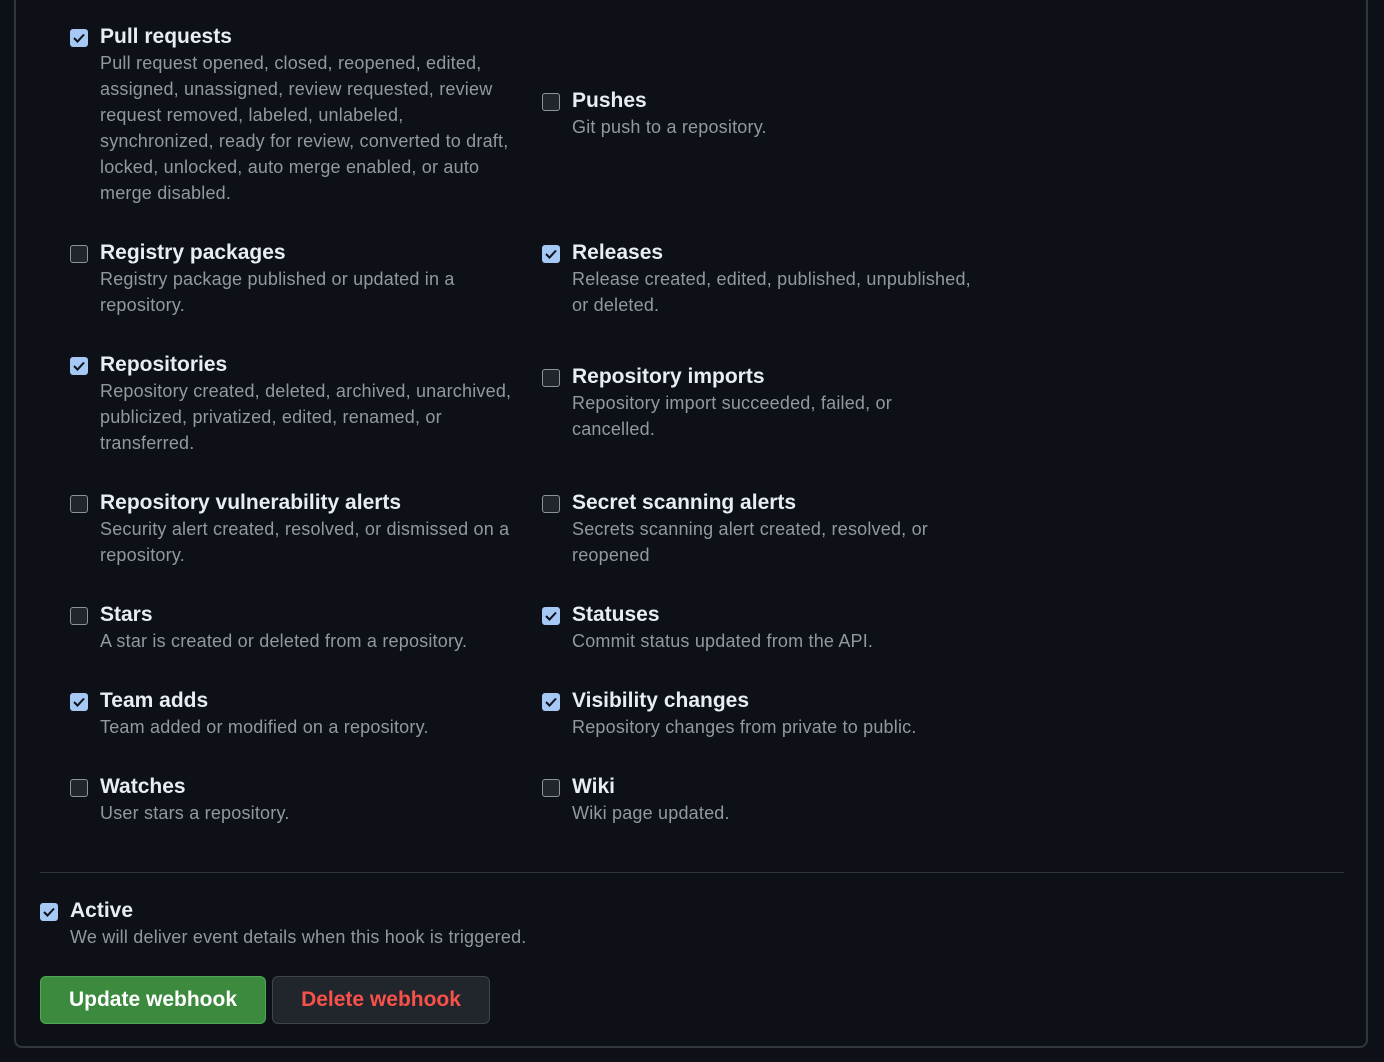 The height and width of the screenshot is (1062, 1384). I want to click on event-title: Registry packages, so click(193, 252).